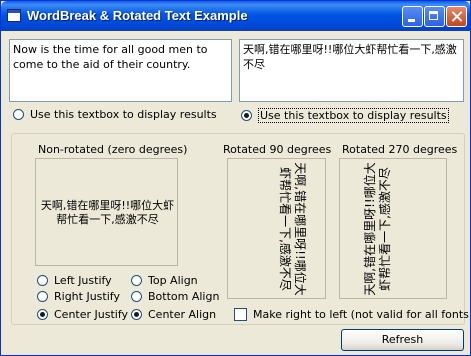 The width and height of the screenshot is (471, 356). I want to click on bottom-align-option: Bottom Align, so click(175, 296).